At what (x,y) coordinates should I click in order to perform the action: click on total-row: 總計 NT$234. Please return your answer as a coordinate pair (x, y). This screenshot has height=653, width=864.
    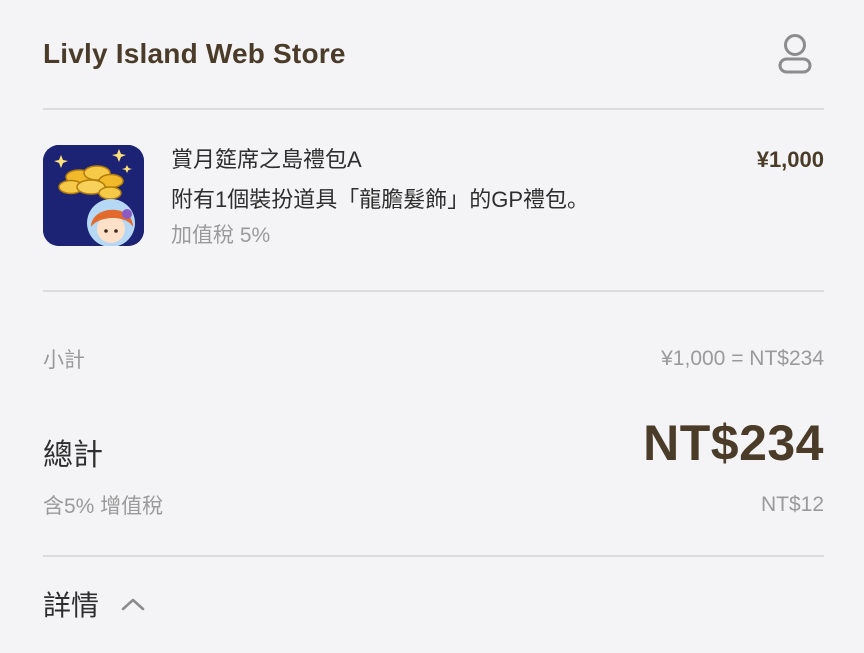
    Looking at the image, I should click on (433, 443).